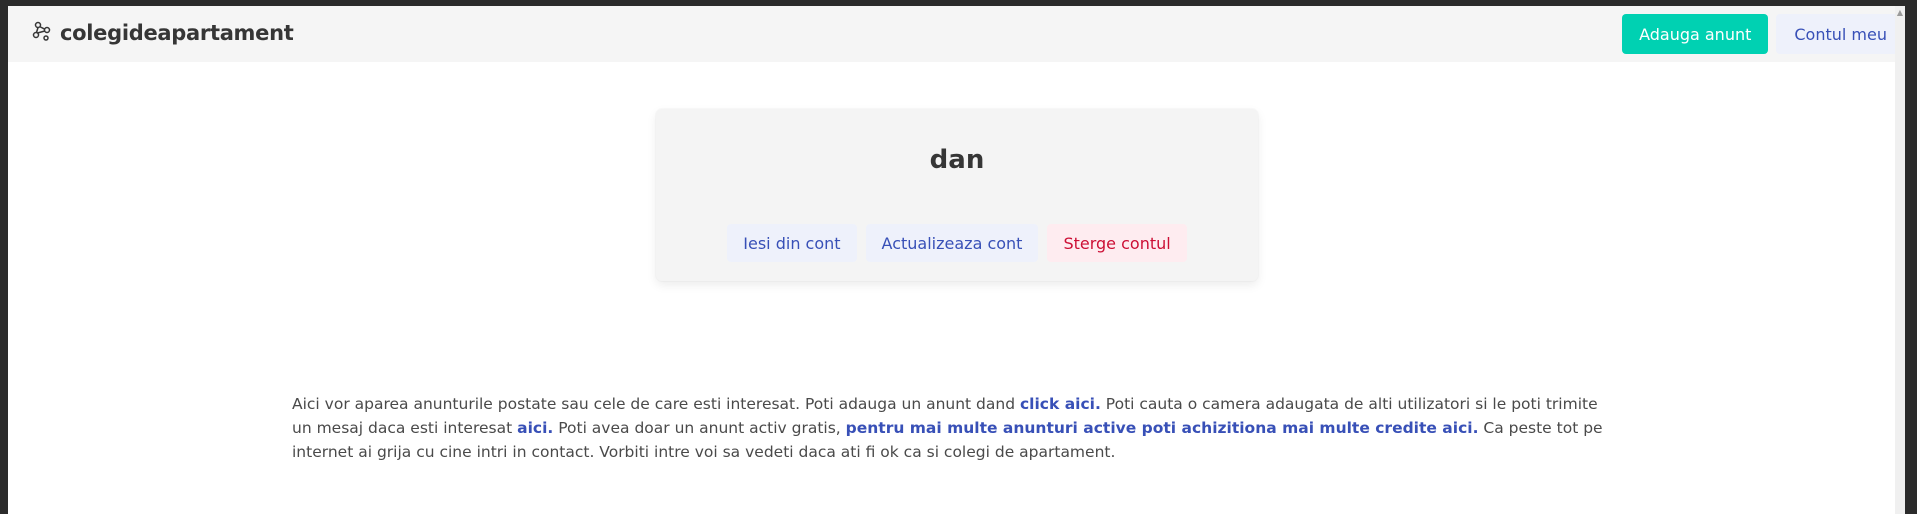  What do you see at coordinates (535, 428) in the screenshot?
I see `browse-listings-link: aici.` at bounding box center [535, 428].